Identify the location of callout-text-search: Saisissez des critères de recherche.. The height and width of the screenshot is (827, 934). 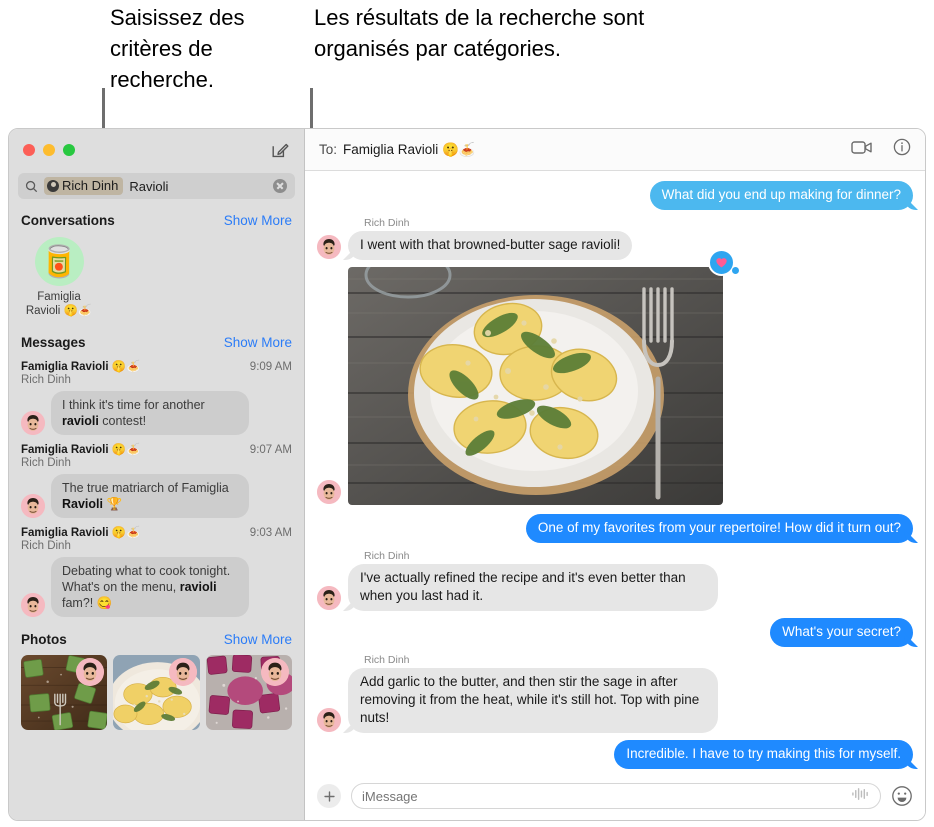
(177, 48).